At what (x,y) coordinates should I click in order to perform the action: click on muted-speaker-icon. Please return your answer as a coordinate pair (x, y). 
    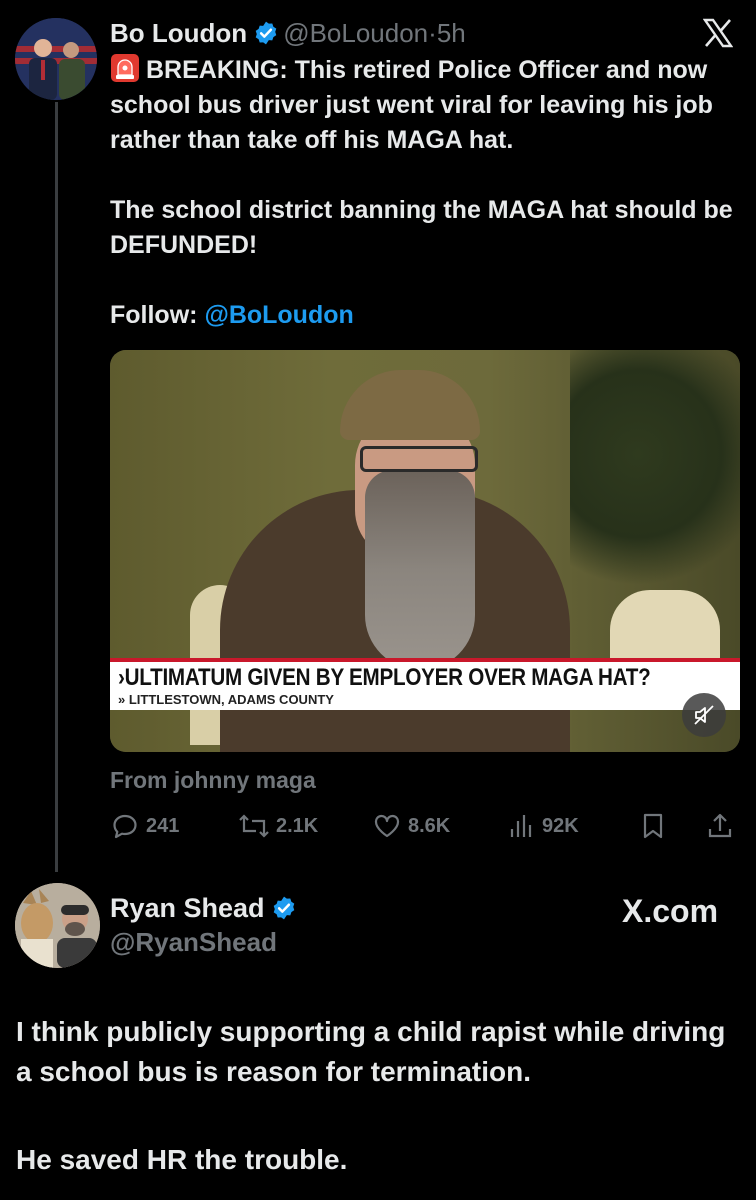
    Looking at the image, I should click on (704, 715).